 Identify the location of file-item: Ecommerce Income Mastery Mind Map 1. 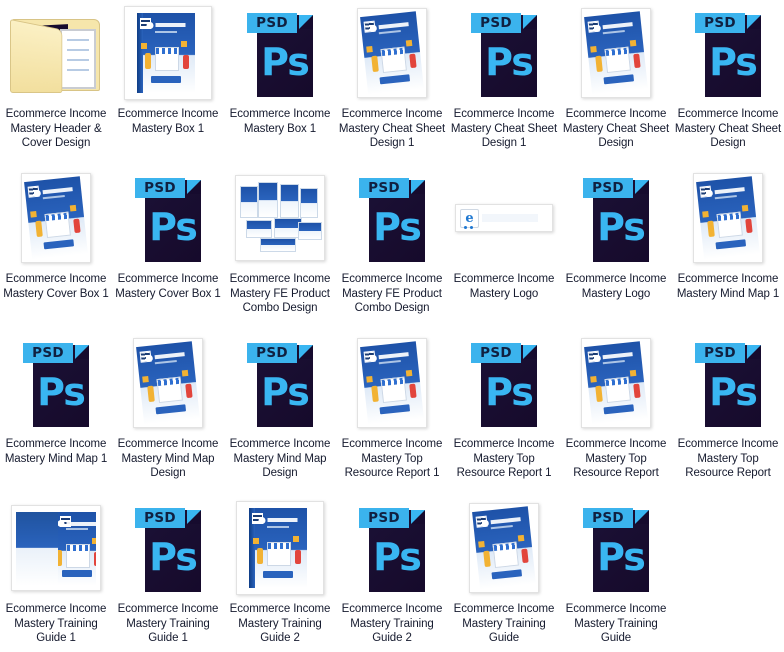
(728, 247).